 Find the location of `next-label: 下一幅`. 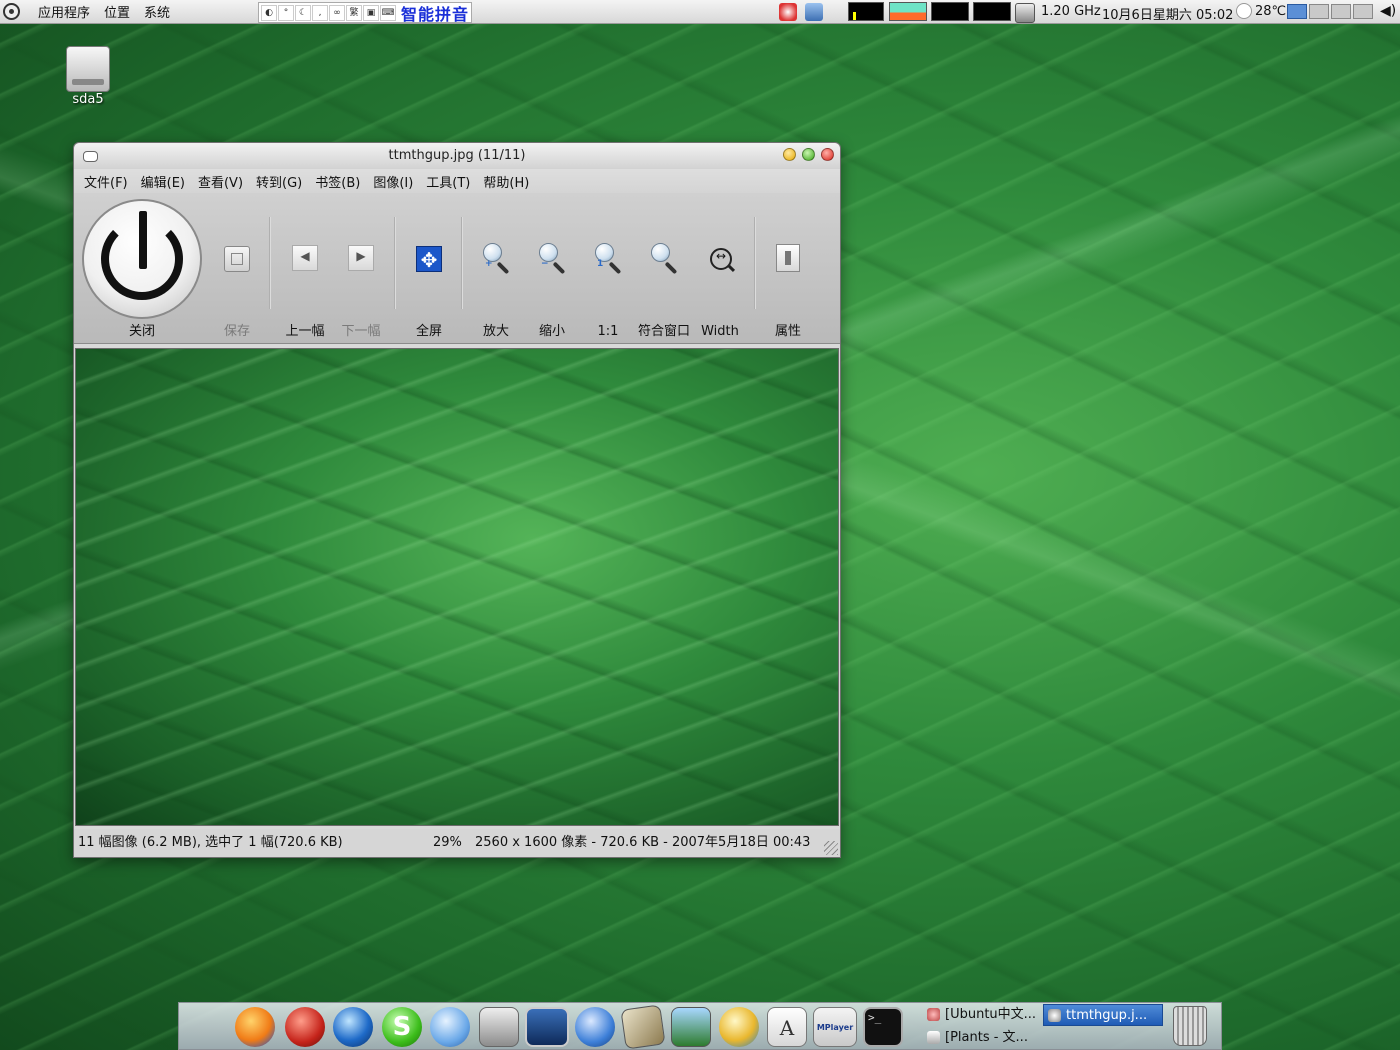

next-label: 下一幅 is located at coordinates (361, 331).